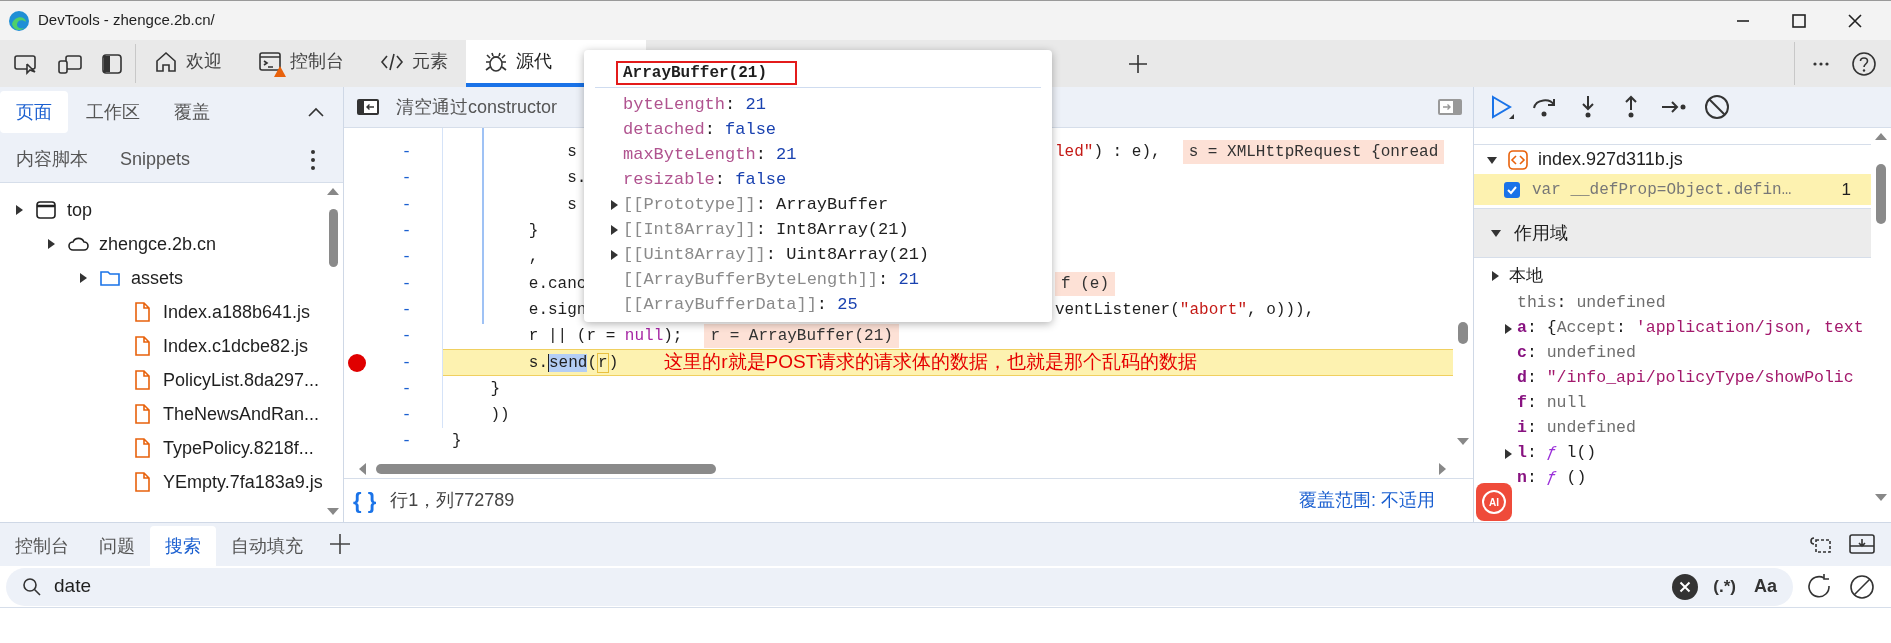  Describe the element at coordinates (452, 500) in the screenshot. I see `cursor-position: 行1，列772789` at that location.